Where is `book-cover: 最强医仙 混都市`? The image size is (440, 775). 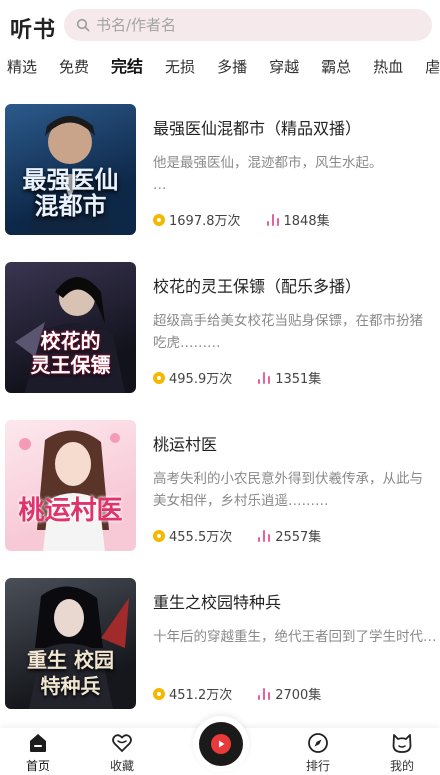 book-cover: 最强医仙 混都市 is located at coordinates (70, 169).